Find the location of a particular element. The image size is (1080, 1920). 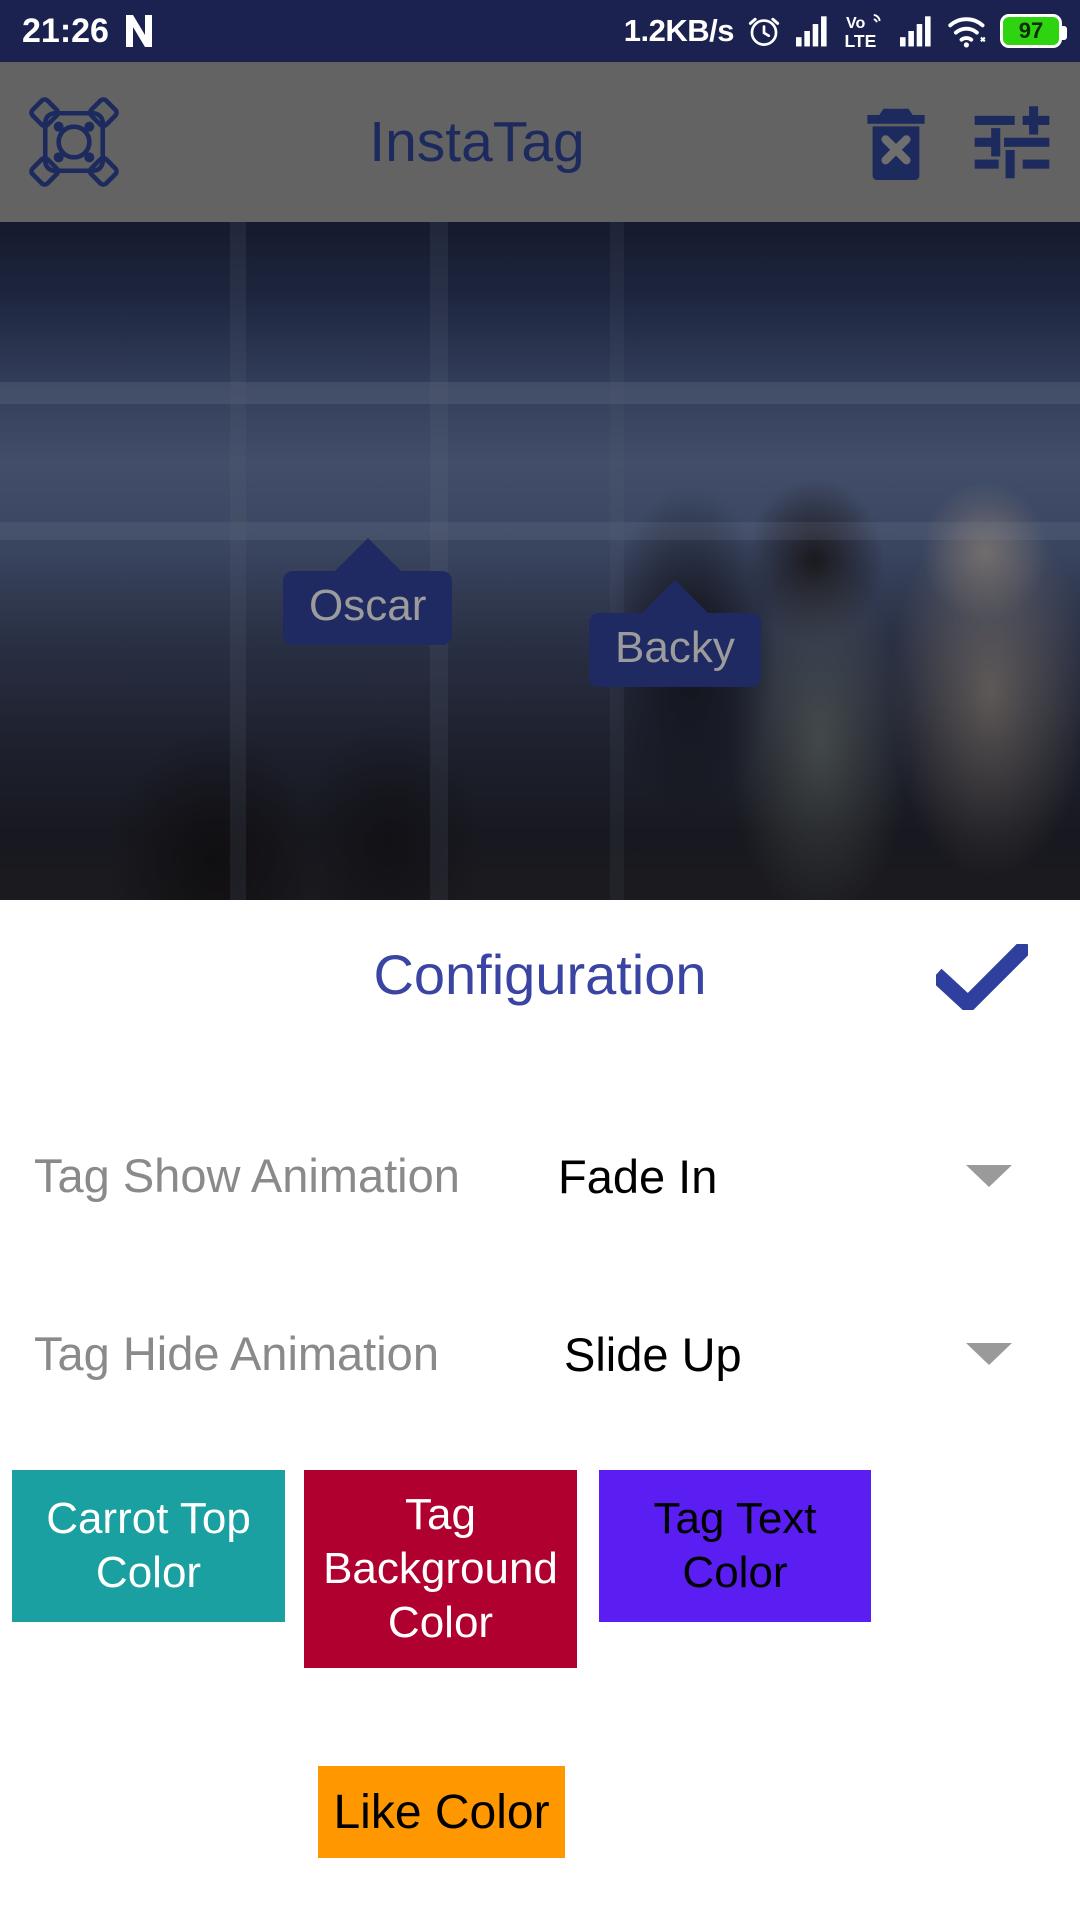

trash-delete-icon is located at coordinates (896, 142).